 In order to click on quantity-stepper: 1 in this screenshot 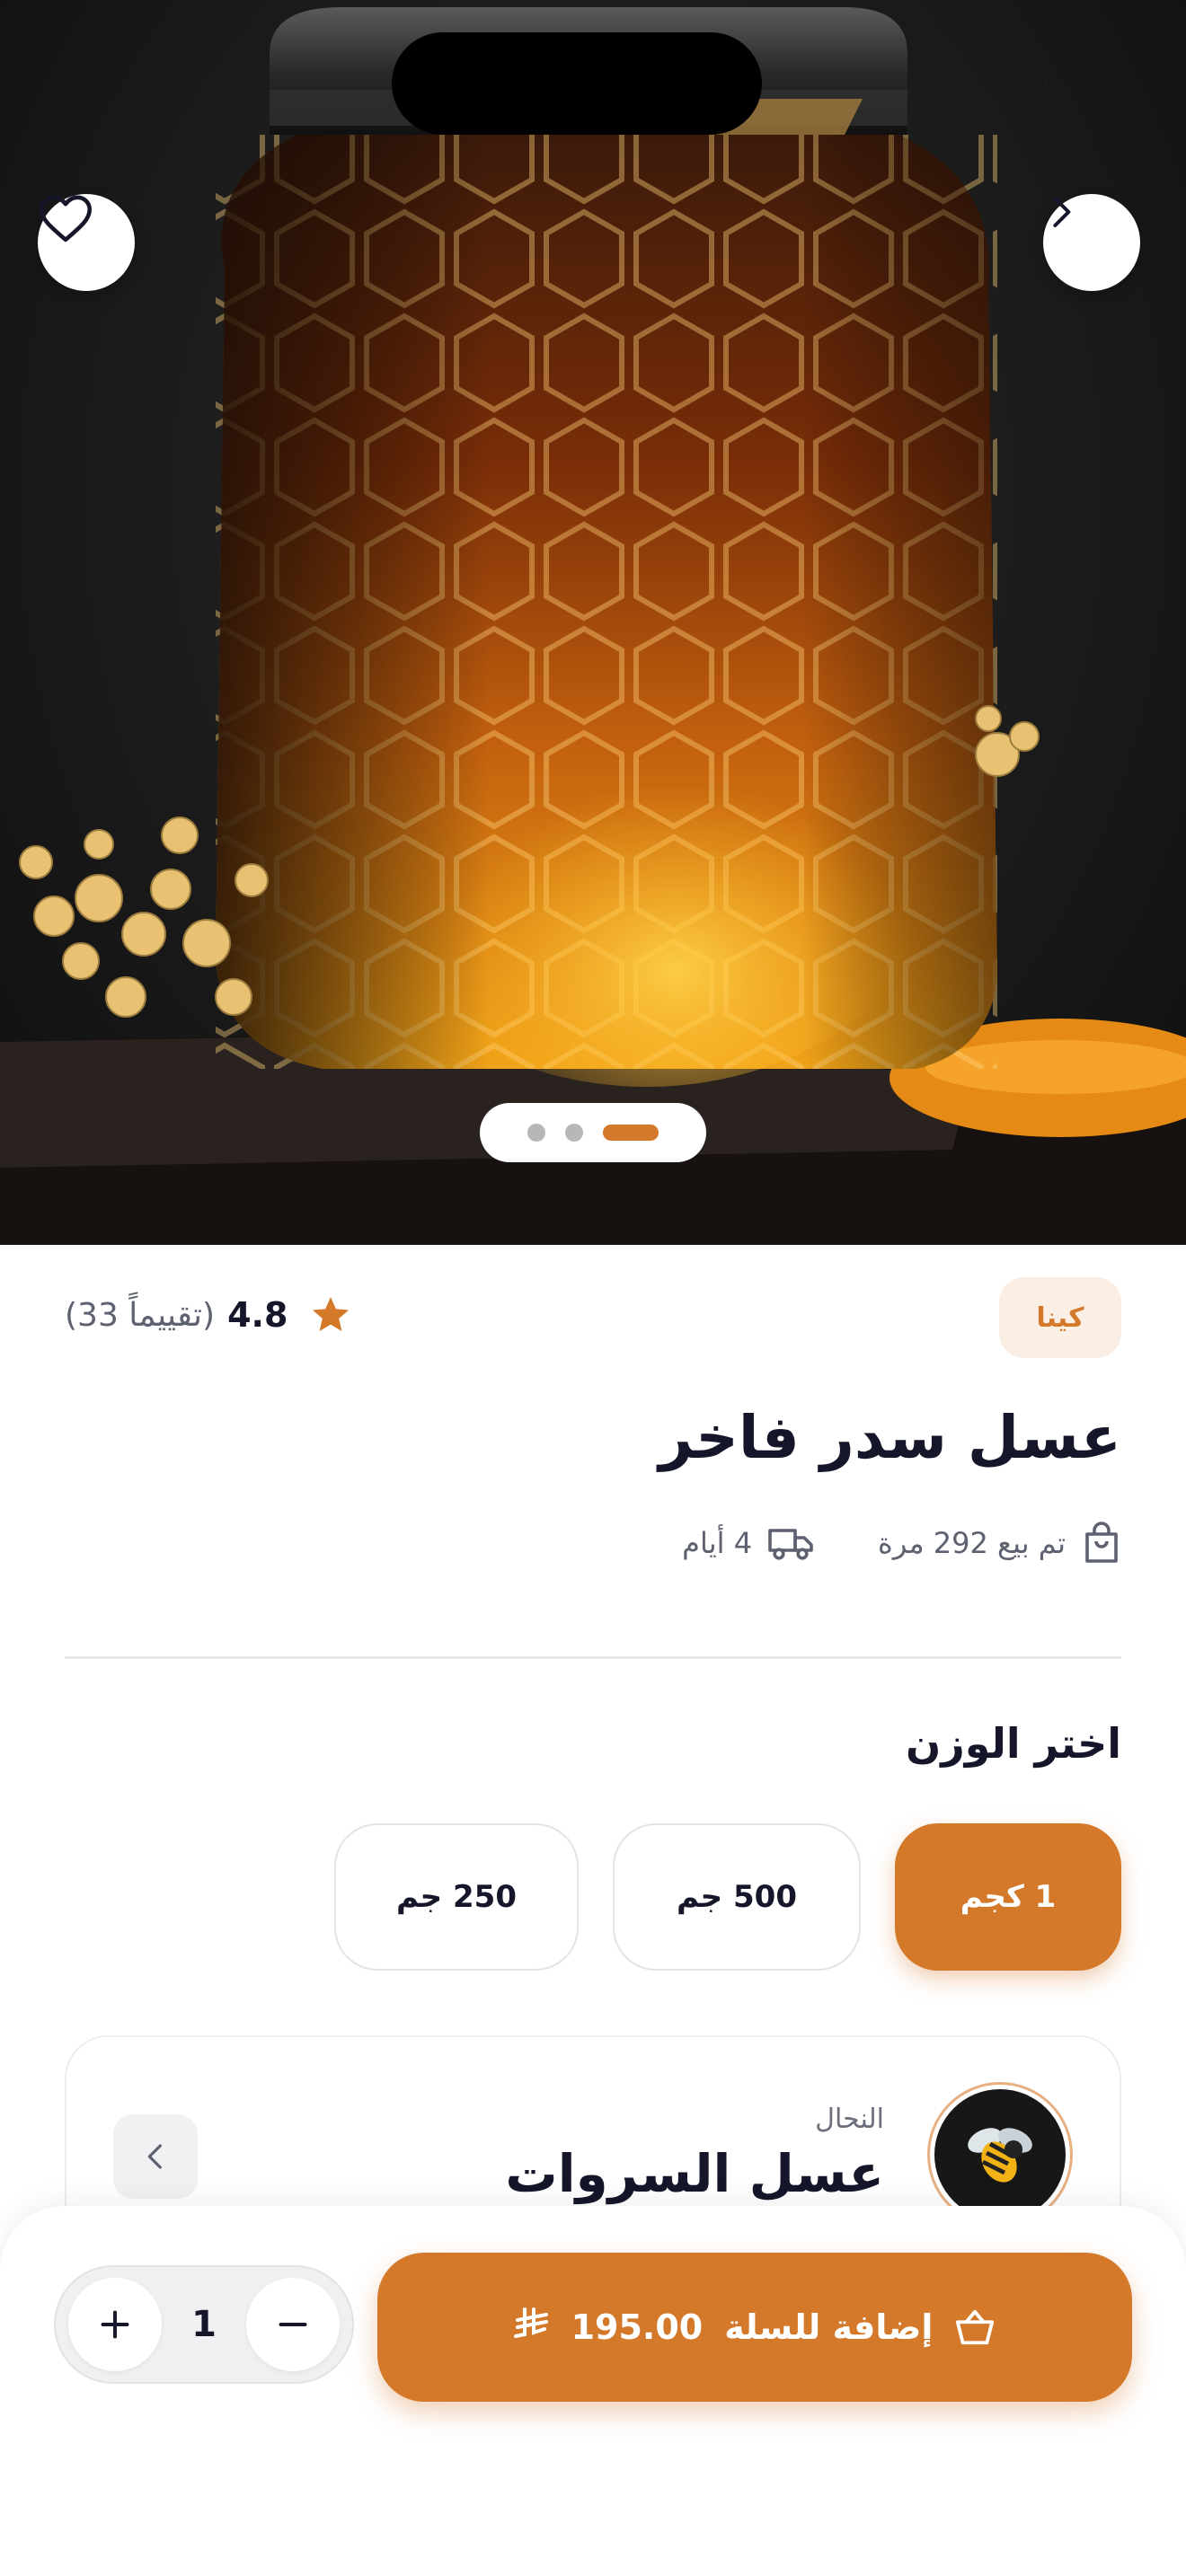, I will do `click(204, 2324)`.